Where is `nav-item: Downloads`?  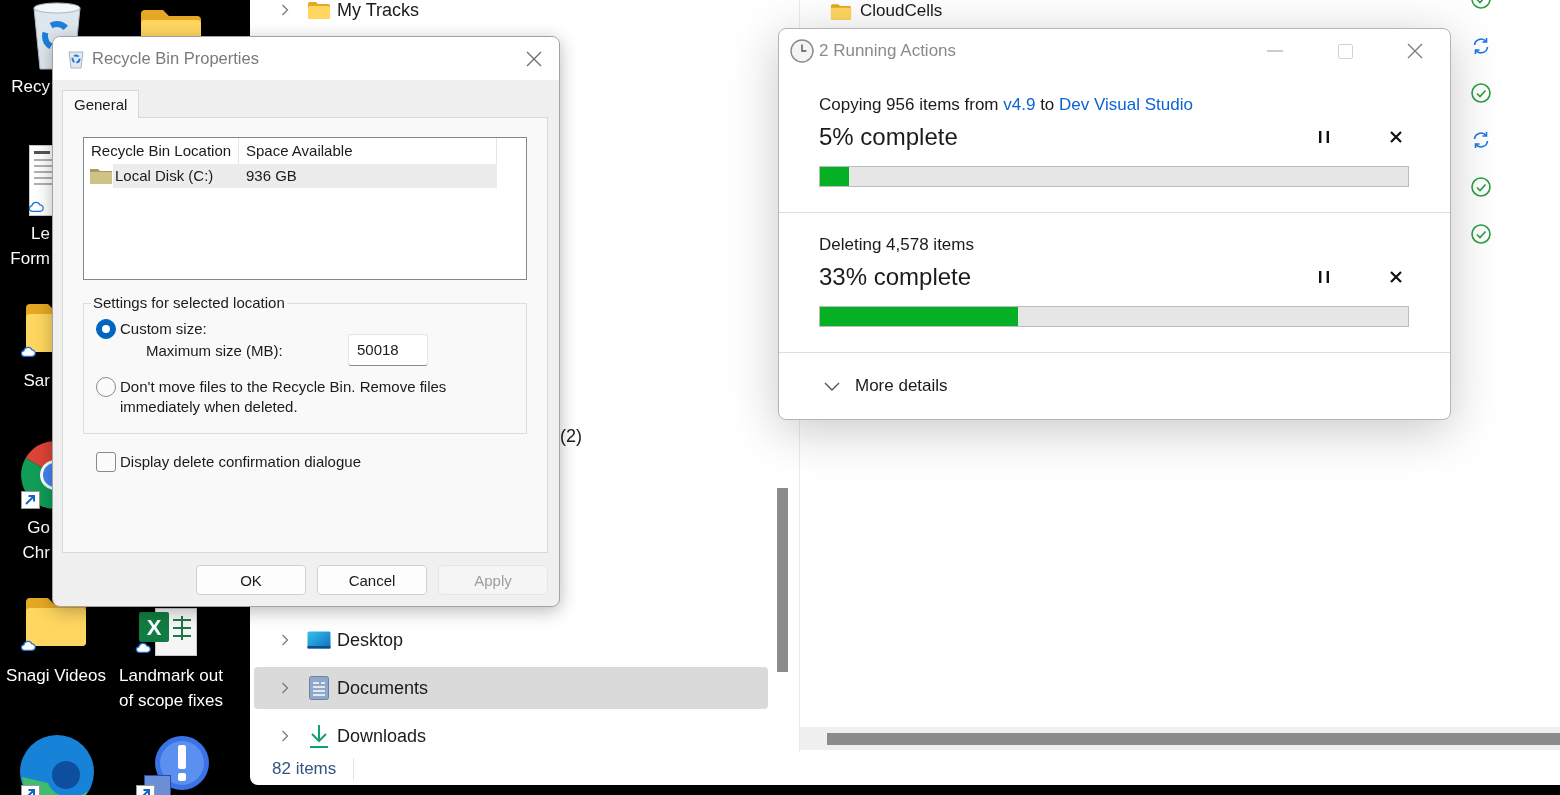
nav-item: Downloads is located at coordinates (511, 733).